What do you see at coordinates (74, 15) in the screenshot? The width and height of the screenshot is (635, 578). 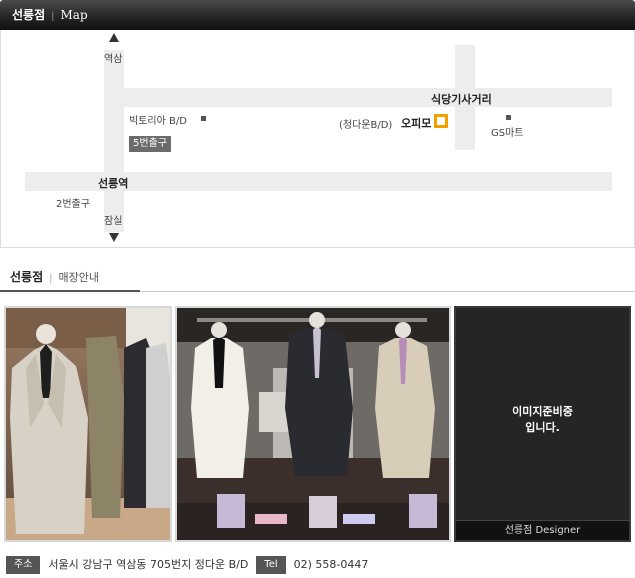 I see `map-header-subtitle: Map` at bounding box center [74, 15].